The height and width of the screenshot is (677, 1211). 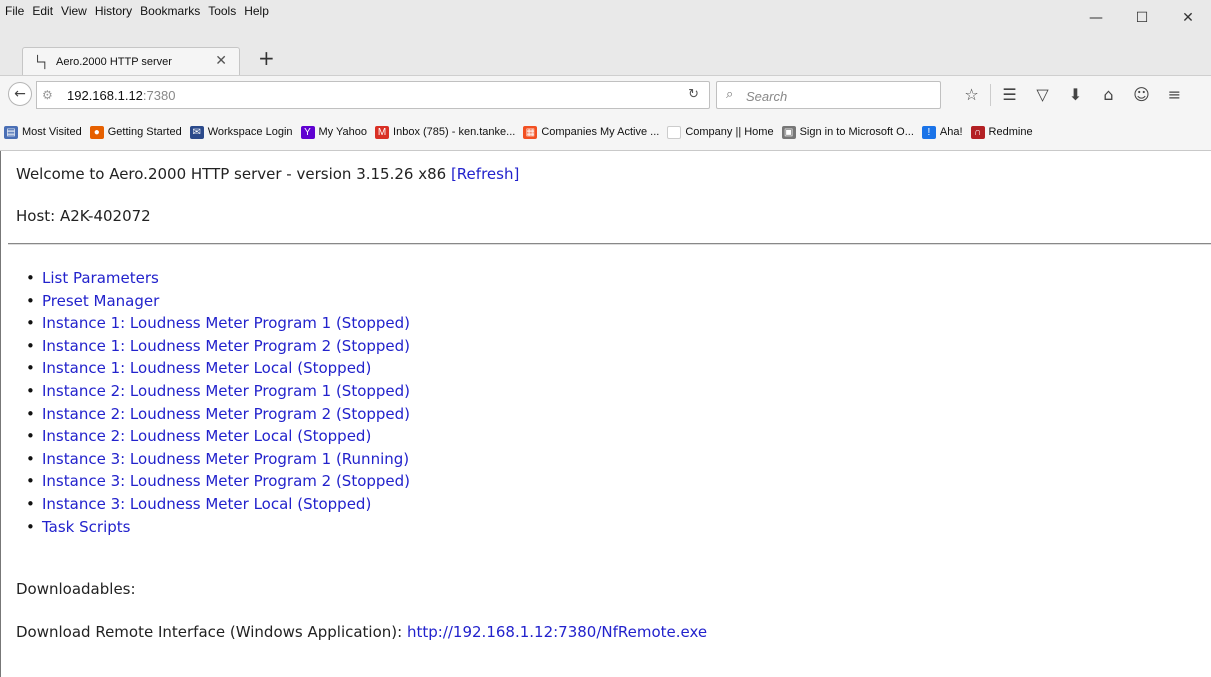 What do you see at coordinates (977, 132) in the screenshot?
I see `redmine-icon: ∩` at bounding box center [977, 132].